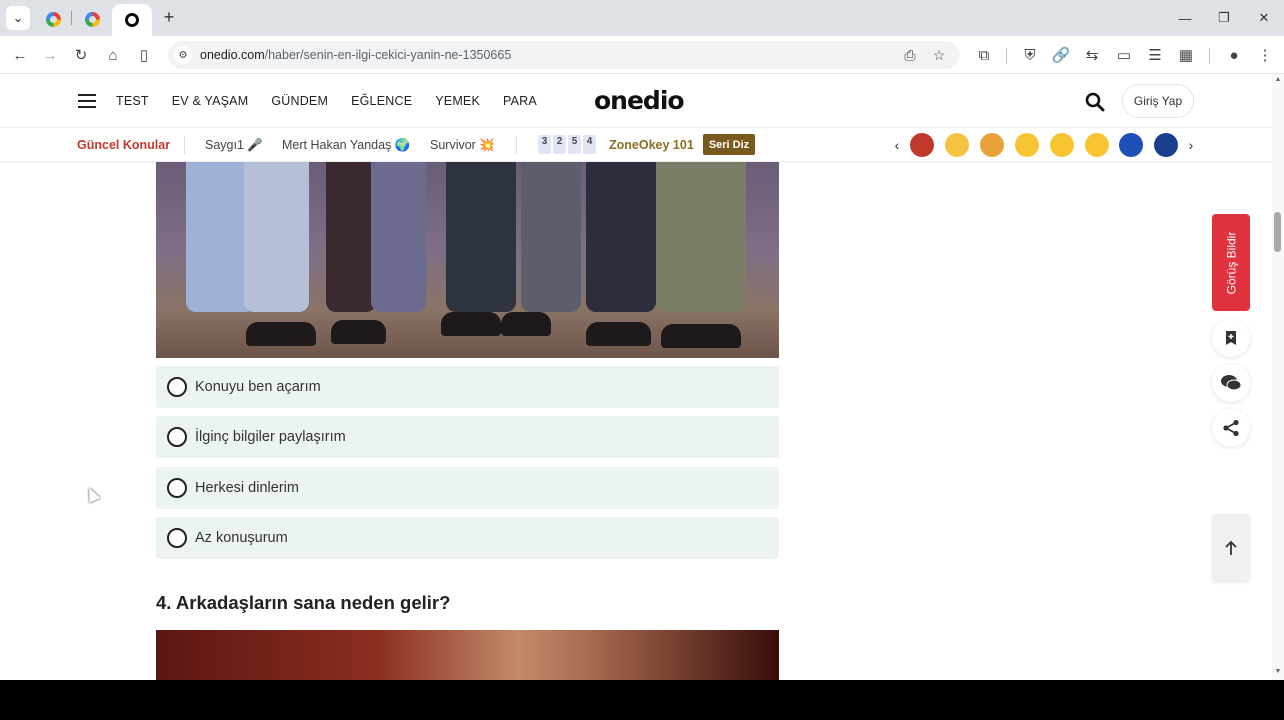 The image size is (1284, 720). I want to click on install-app-icon: ⎙, so click(910, 55).